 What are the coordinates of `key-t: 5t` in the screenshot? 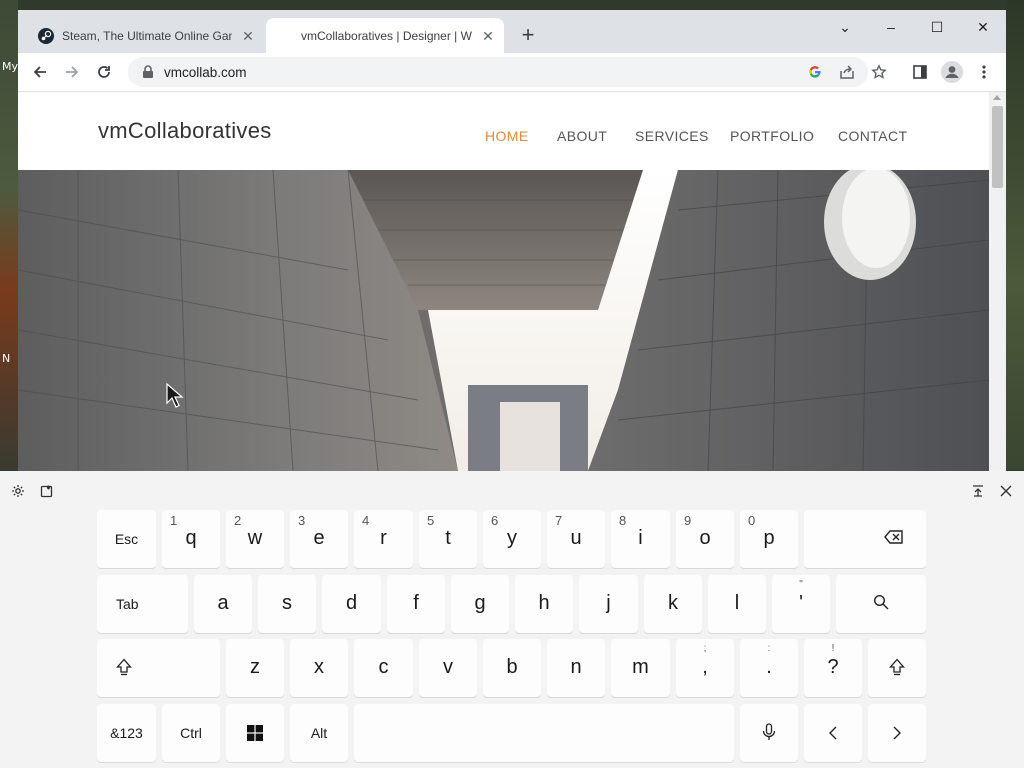 It's located at (448, 539).